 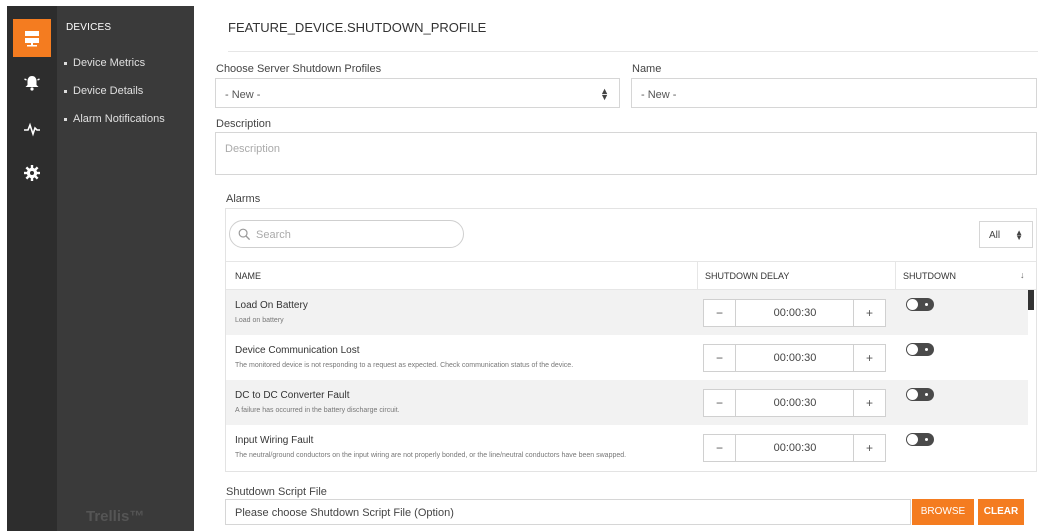 What do you see at coordinates (32, 268) in the screenshot?
I see `icon-rail` at bounding box center [32, 268].